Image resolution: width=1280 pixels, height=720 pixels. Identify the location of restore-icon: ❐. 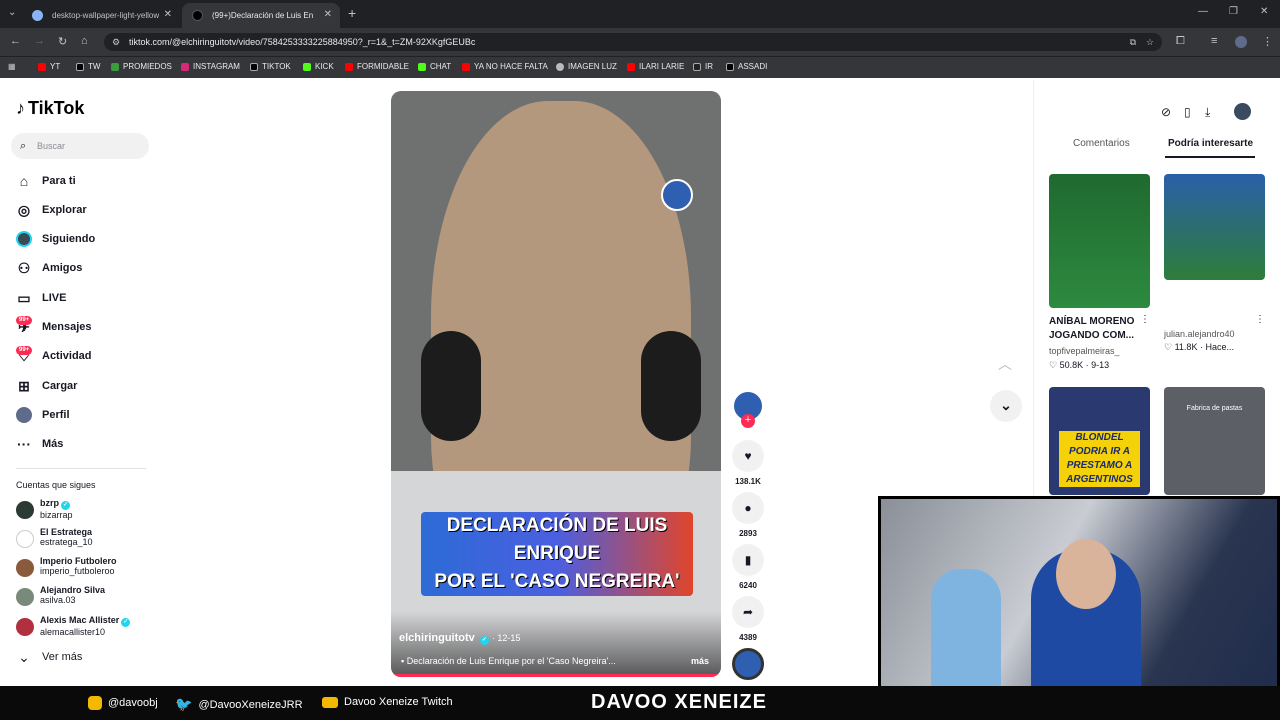
(1233, 11).